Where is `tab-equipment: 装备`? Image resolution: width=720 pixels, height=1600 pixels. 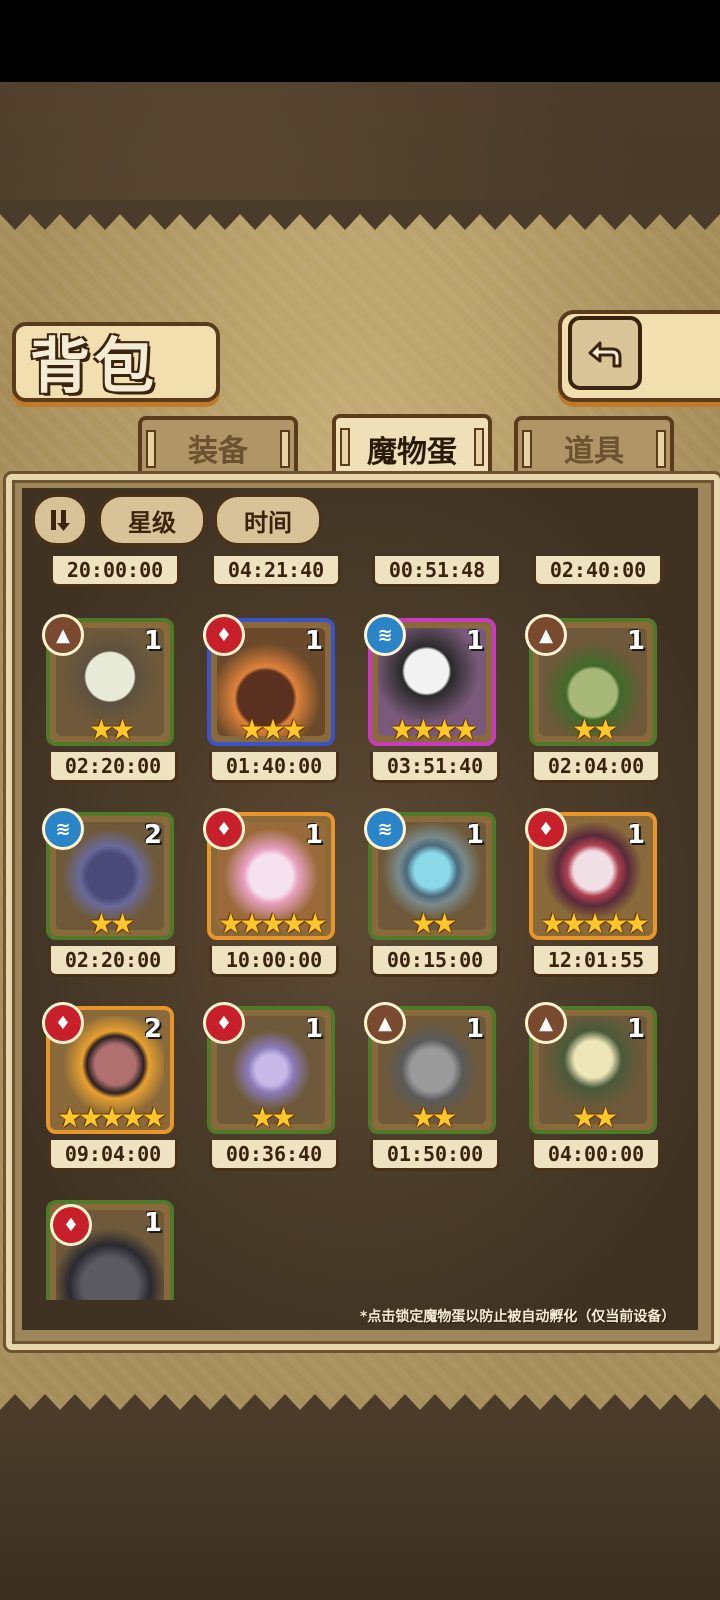 tab-equipment: 装备 is located at coordinates (218, 446).